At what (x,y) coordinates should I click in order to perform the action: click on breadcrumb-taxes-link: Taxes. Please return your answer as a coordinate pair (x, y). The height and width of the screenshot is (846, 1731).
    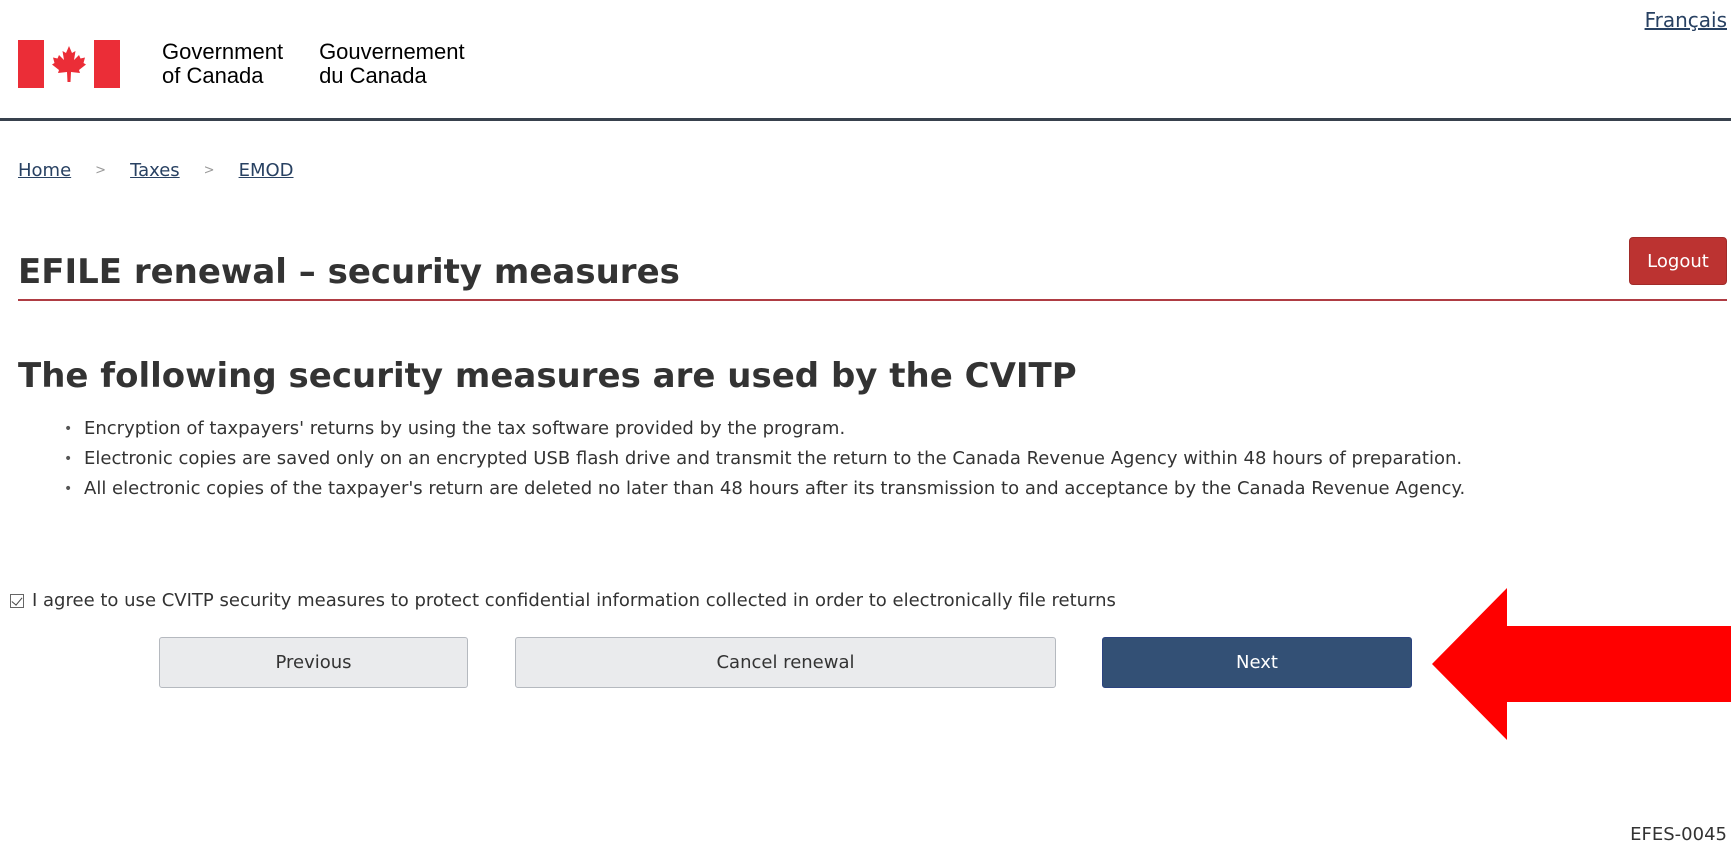
    Looking at the image, I should click on (155, 170).